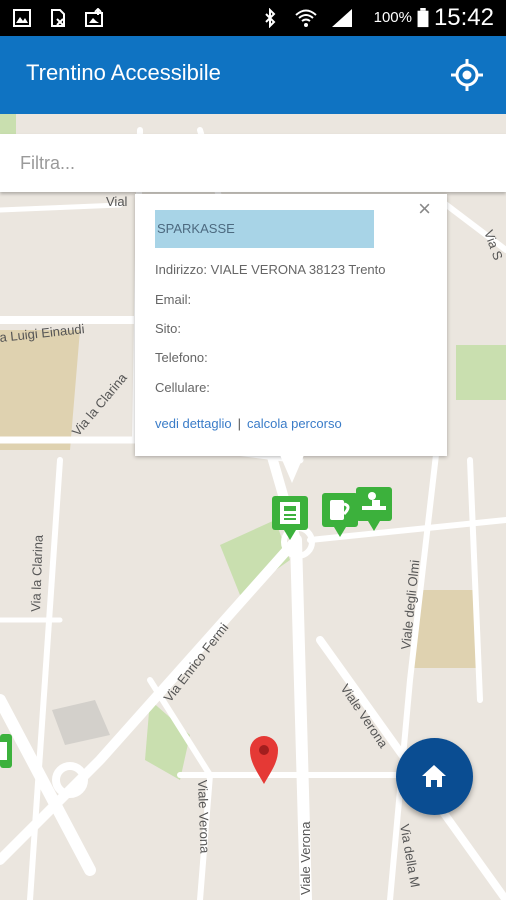 This screenshot has height=900, width=506. I want to click on poi-phone-label: Telefono:, so click(181, 357).